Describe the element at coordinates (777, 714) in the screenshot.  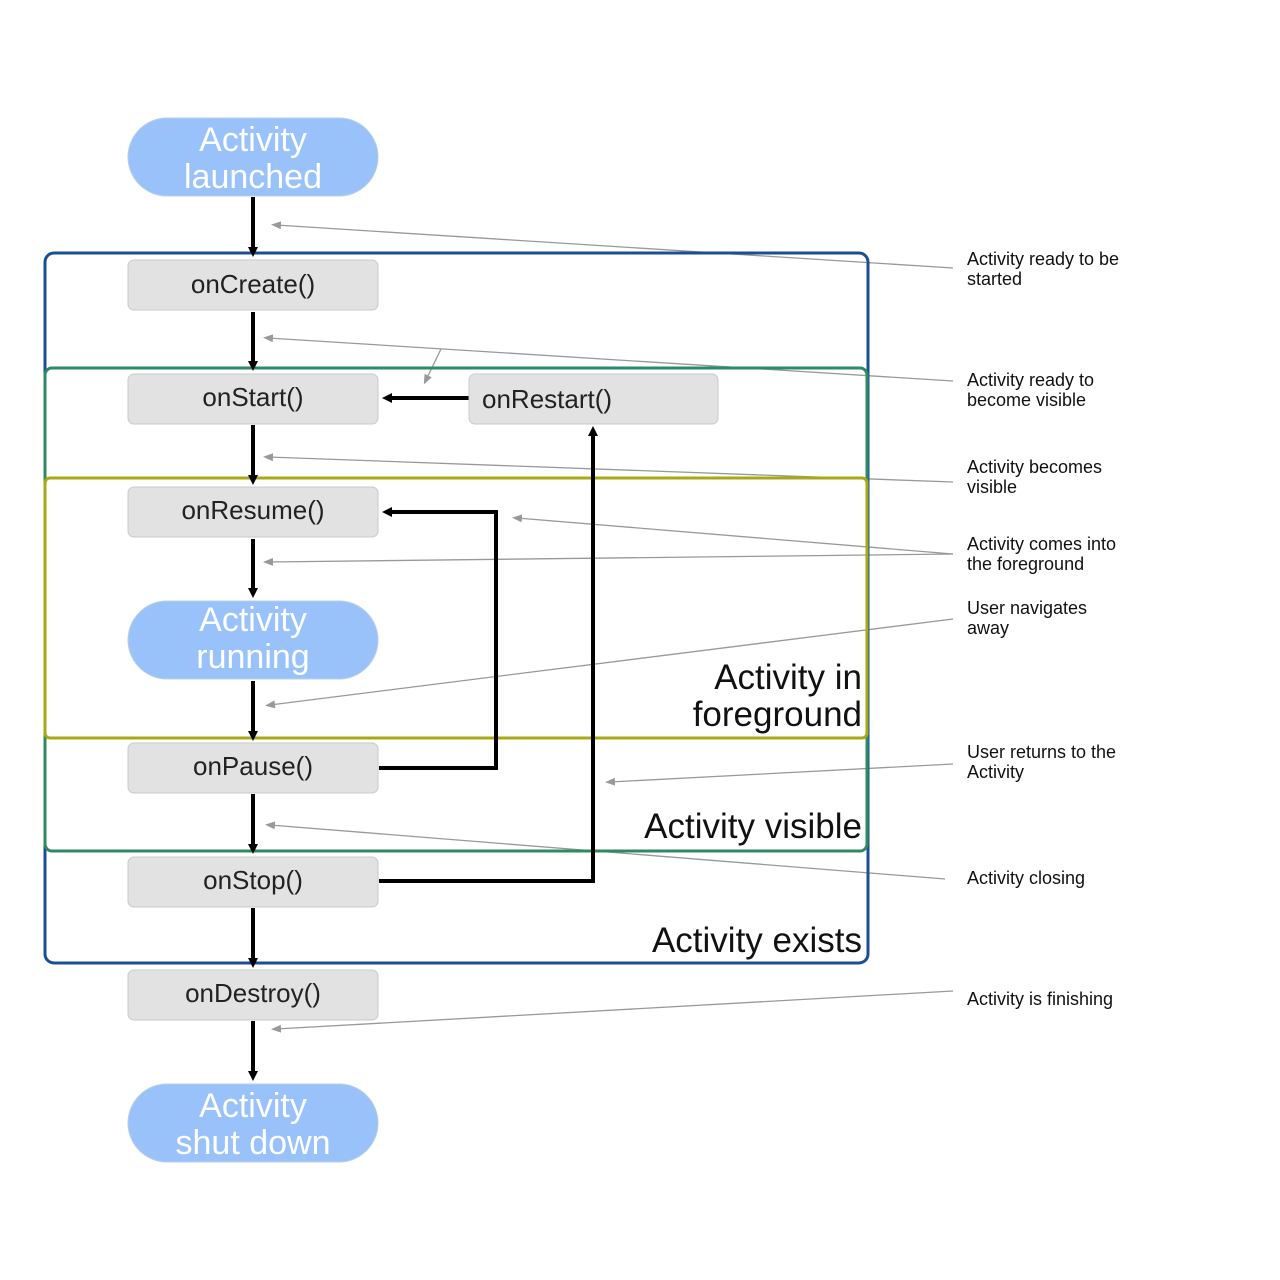
I see `region-label-foreground-line2: foreground` at that location.